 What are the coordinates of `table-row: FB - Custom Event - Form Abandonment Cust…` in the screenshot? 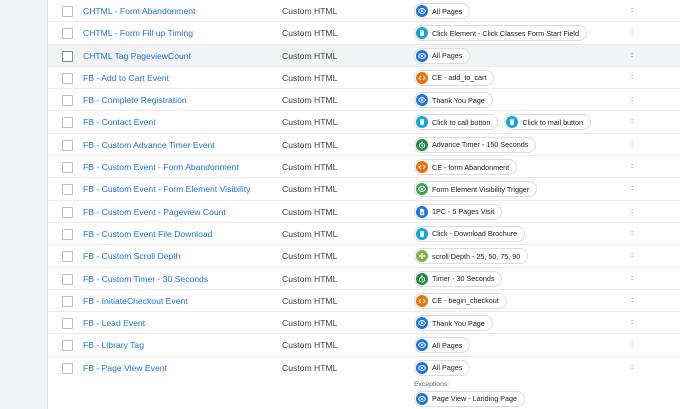 It's located at (364, 167).